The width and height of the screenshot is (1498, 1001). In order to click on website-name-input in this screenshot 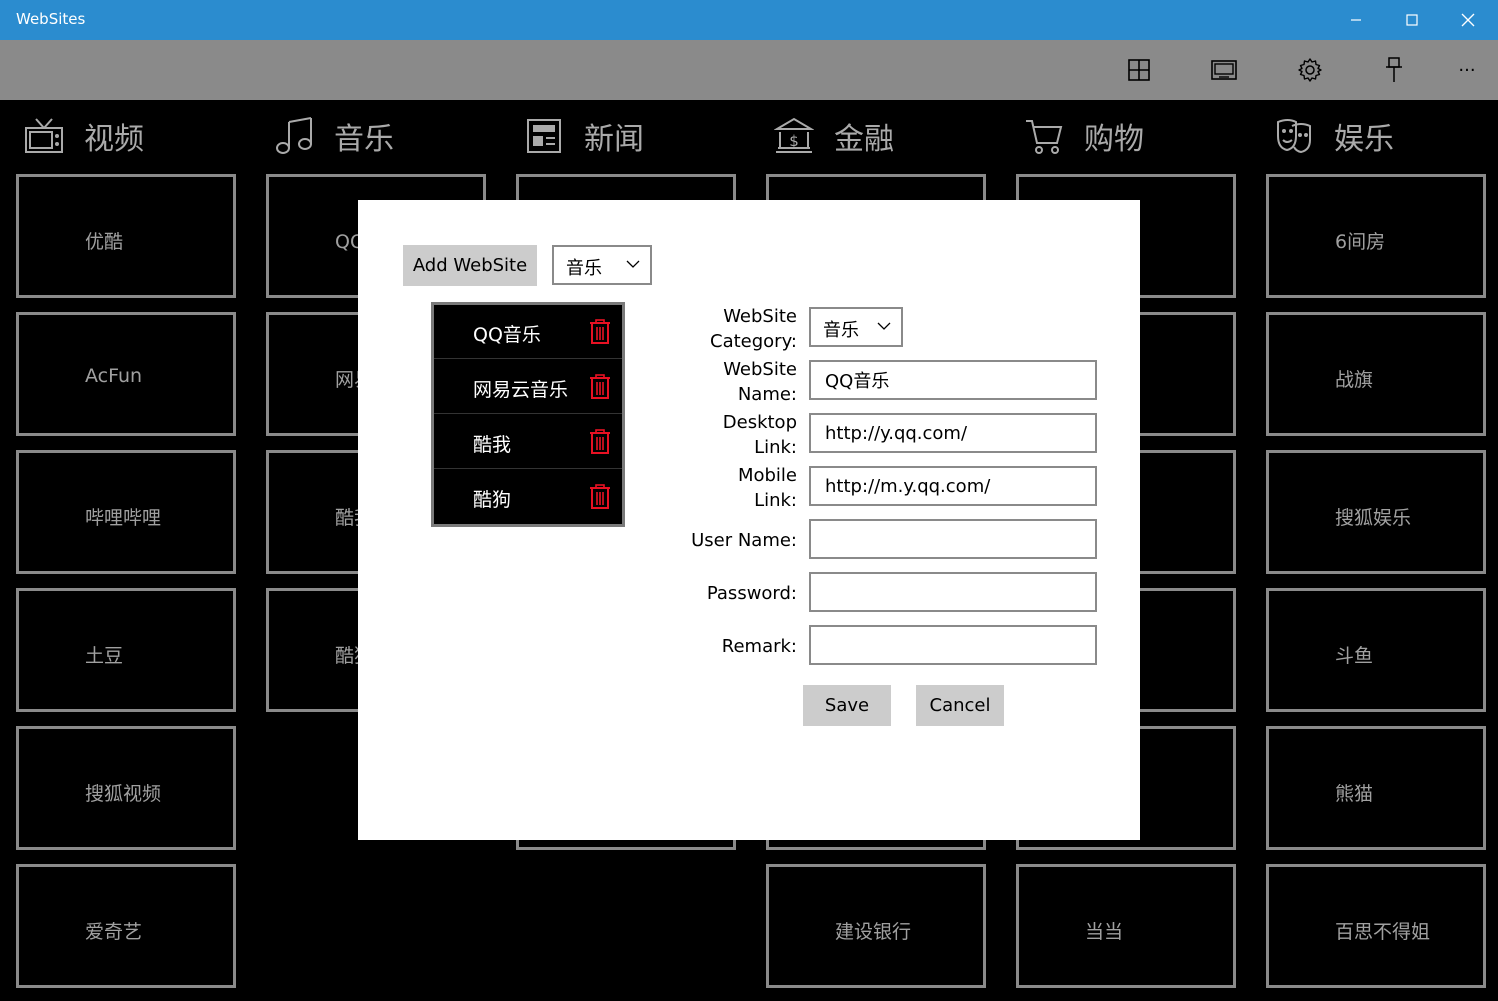, I will do `click(953, 380)`.